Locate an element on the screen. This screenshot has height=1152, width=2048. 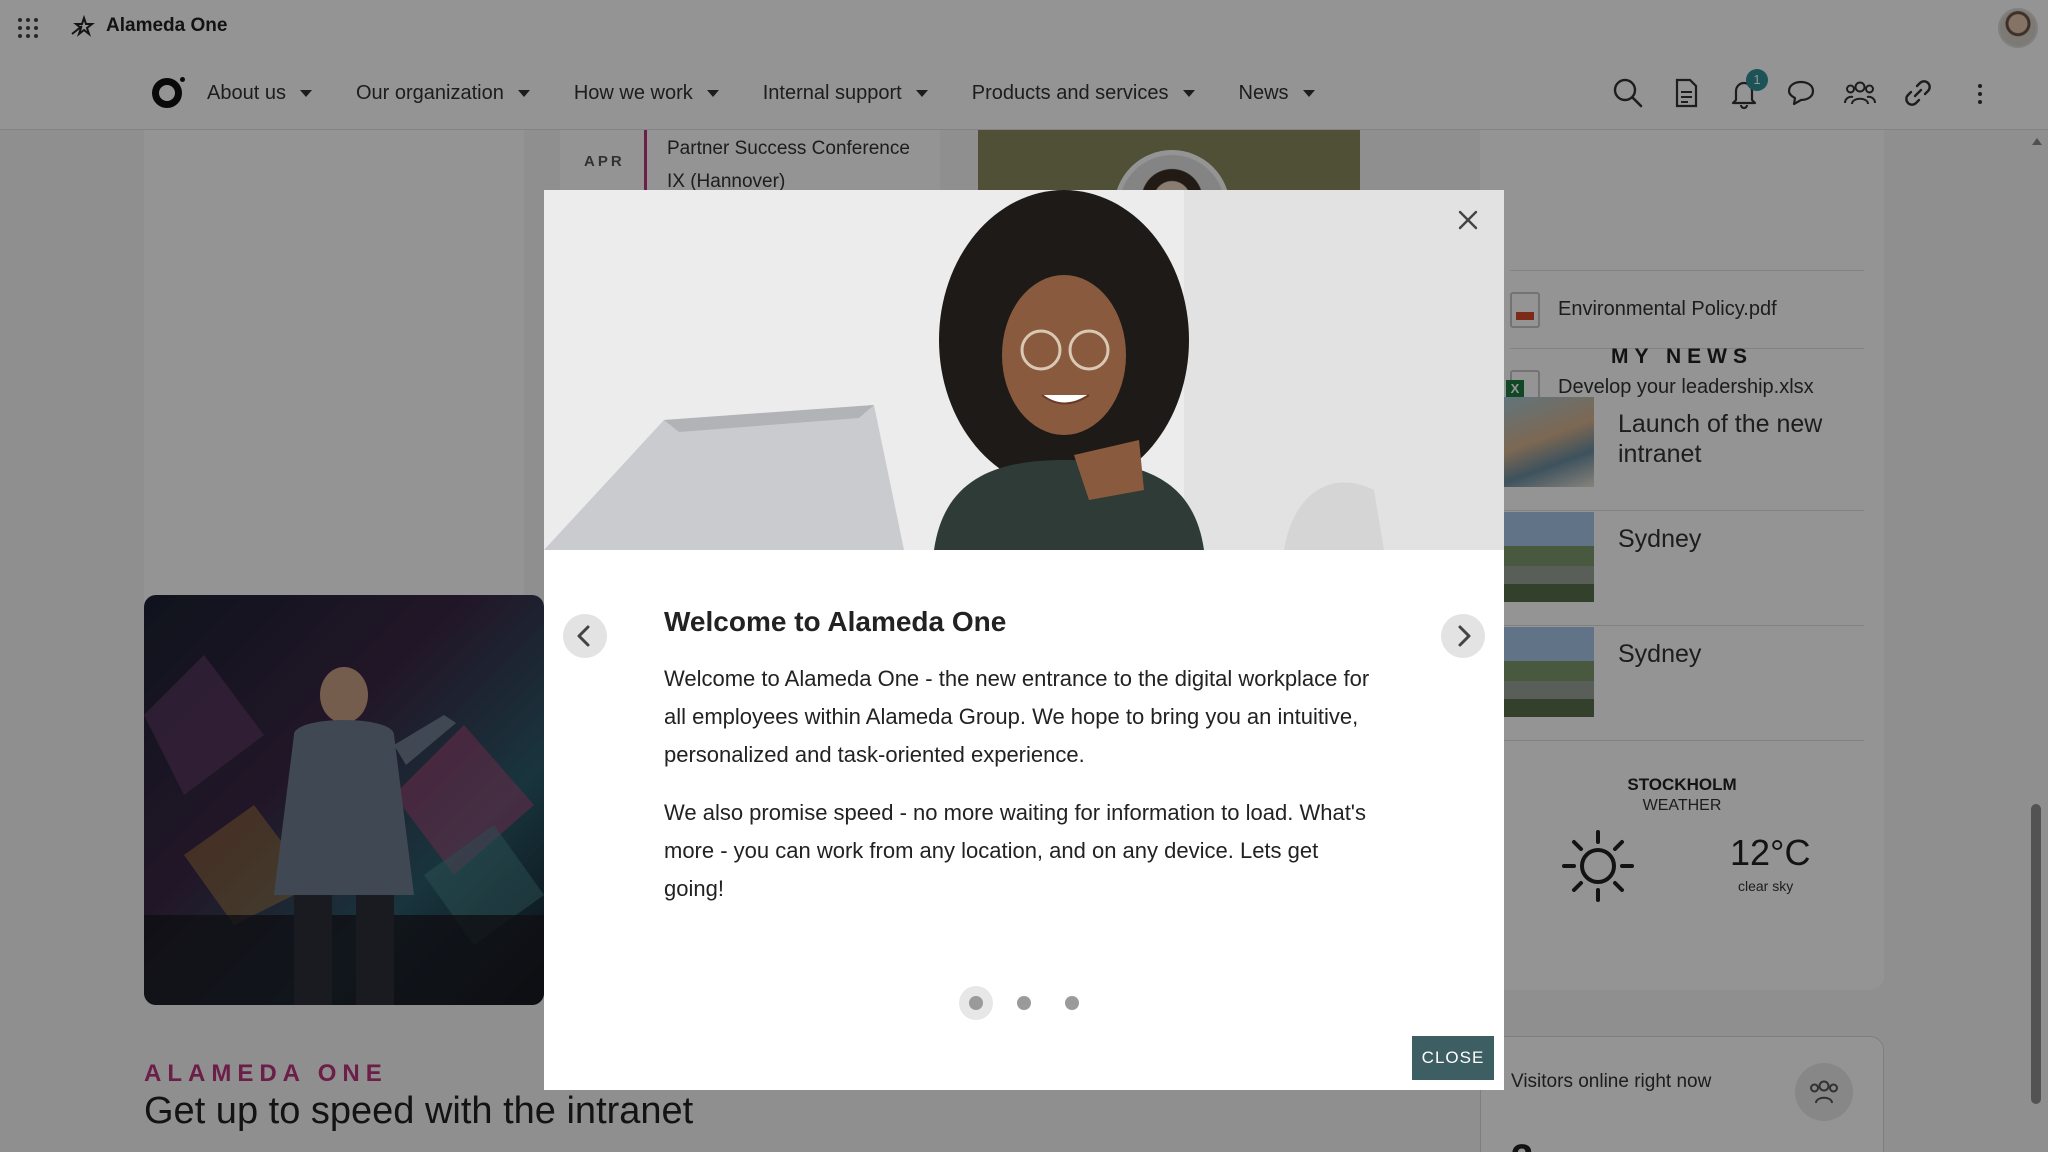
slide-indicators is located at coordinates (1024, 1003).